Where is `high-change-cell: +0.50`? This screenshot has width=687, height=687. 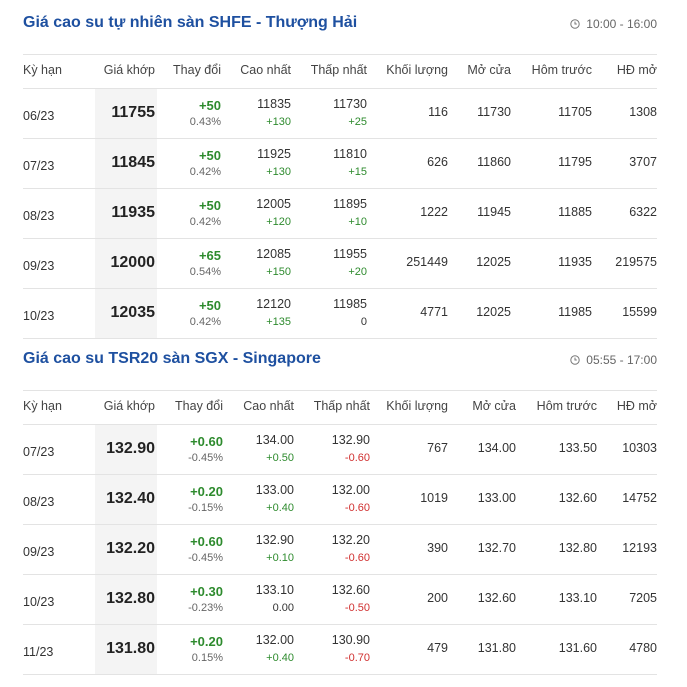 high-change-cell: +0.50 is located at coordinates (280, 458).